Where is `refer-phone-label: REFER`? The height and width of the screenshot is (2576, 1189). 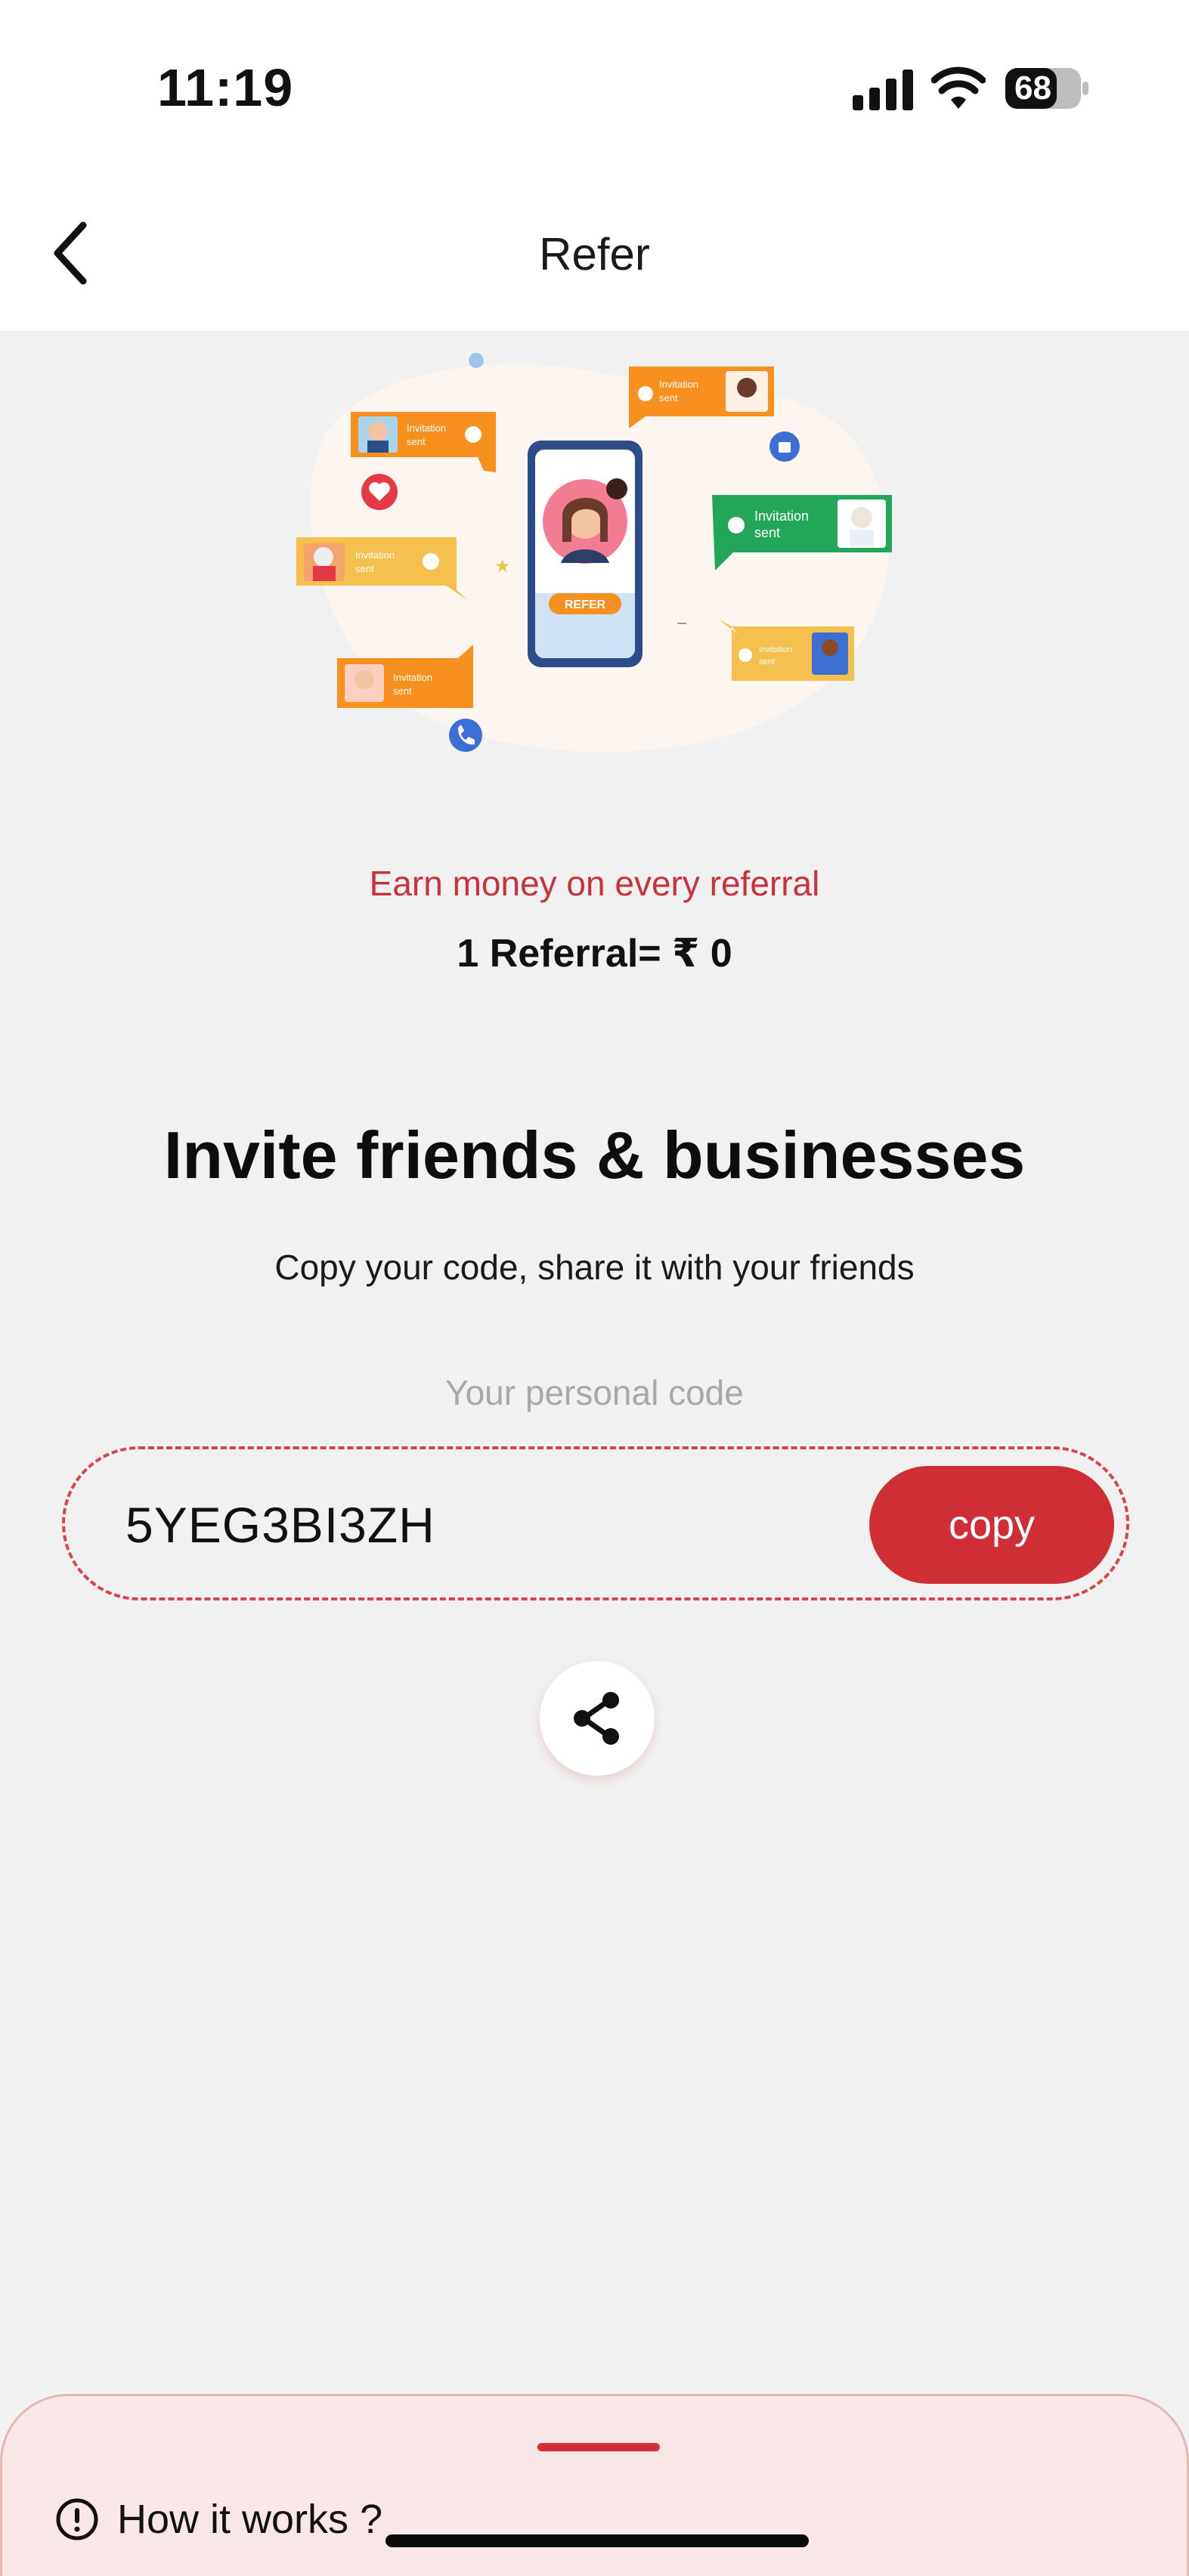 refer-phone-label: REFER is located at coordinates (585, 604).